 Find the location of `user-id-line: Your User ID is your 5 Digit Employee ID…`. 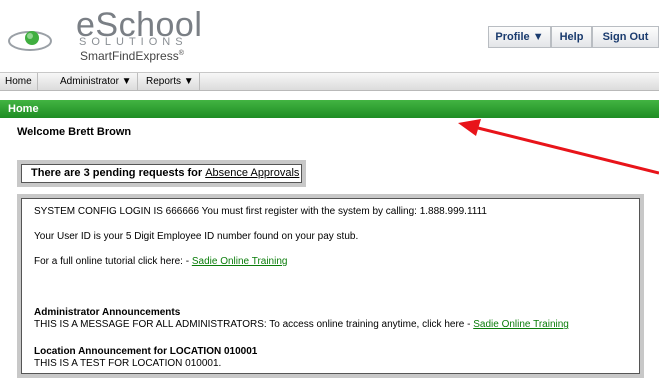

user-id-line: Your User ID is your 5 Digit Employee ID… is located at coordinates (196, 236).